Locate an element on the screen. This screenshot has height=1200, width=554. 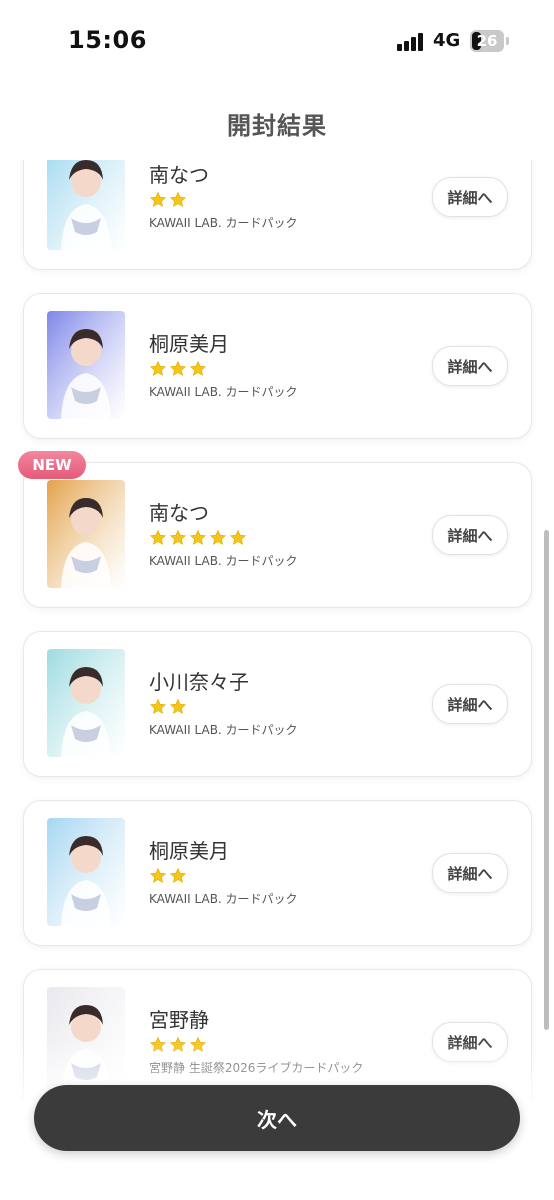
next-button: 次へ is located at coordinates (277, 1118).